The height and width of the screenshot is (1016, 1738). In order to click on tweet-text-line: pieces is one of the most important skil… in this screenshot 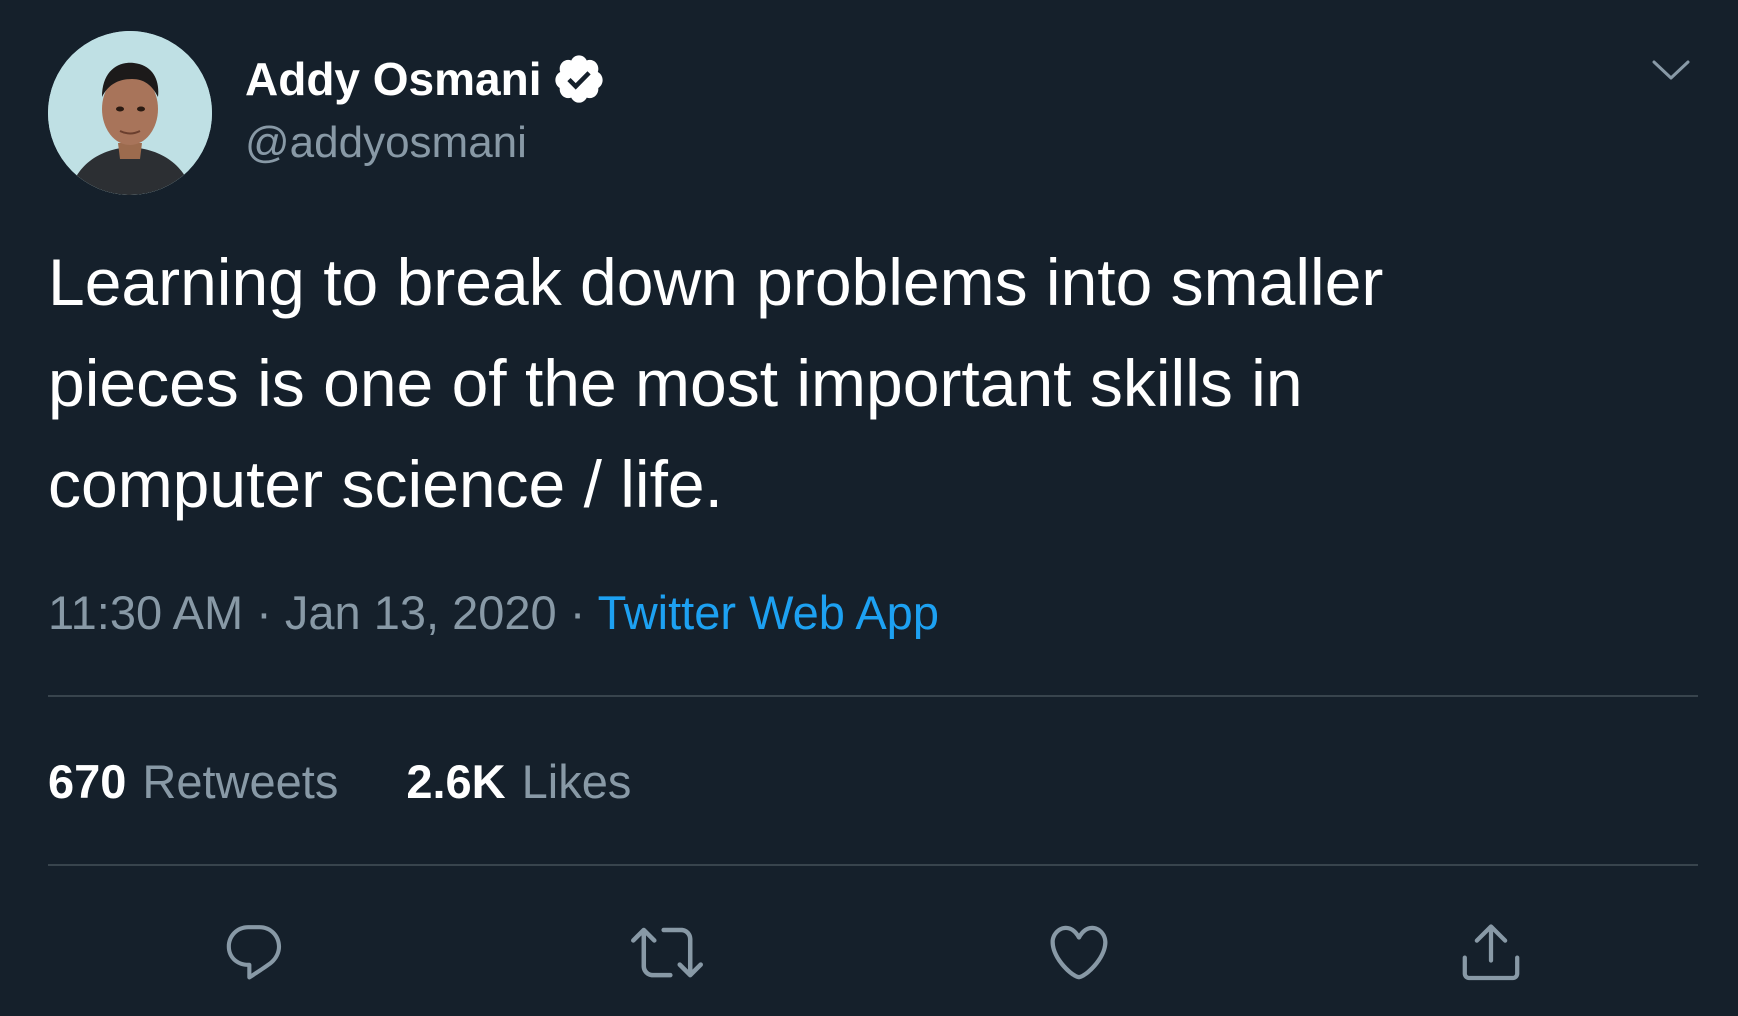, I will do `click(675, 383)`.